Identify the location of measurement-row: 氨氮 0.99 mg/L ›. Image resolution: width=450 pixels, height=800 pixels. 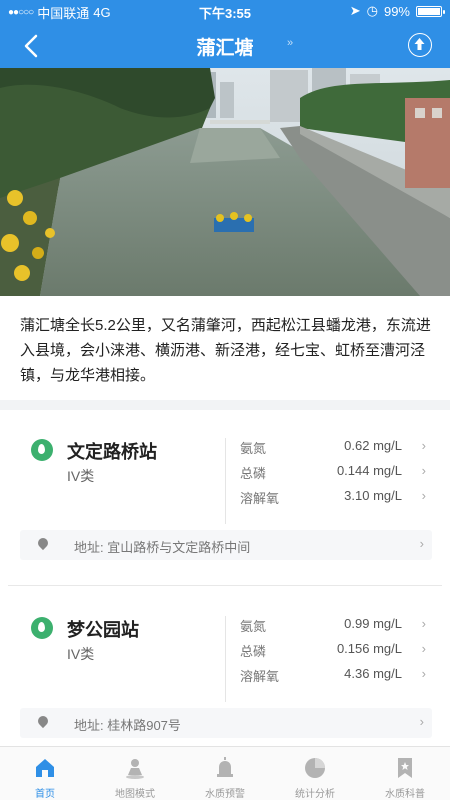
(335, 626).